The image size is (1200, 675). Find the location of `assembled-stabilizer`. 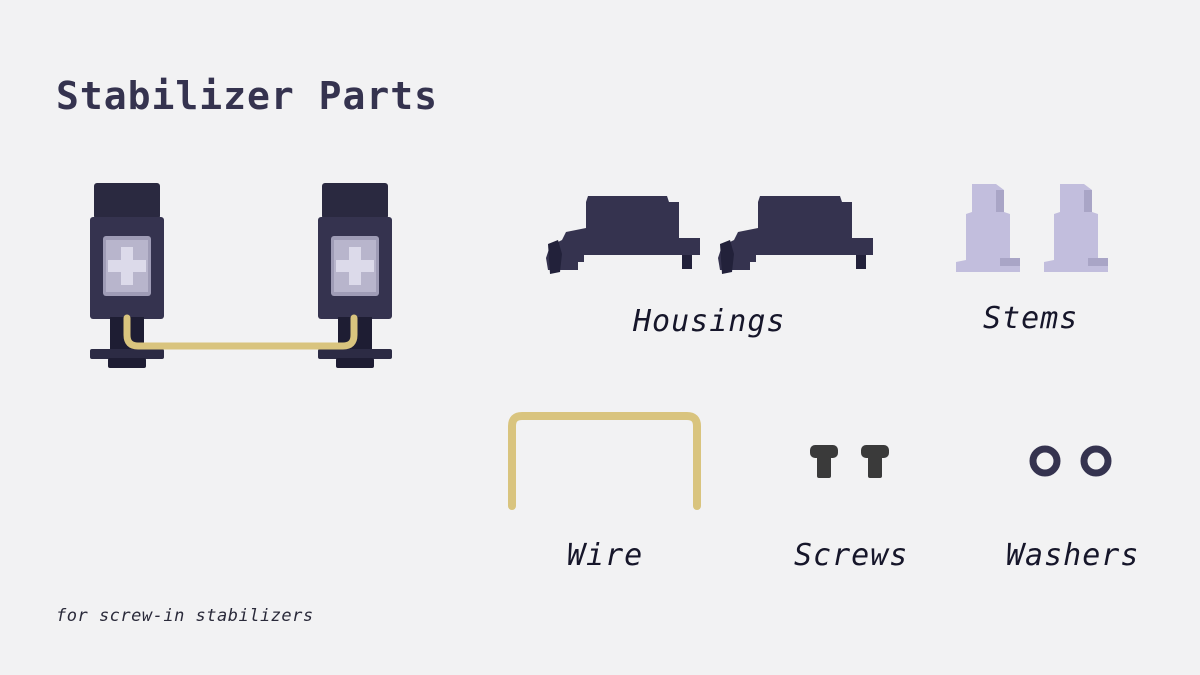

assembled-stabilizer is located at coordinates (241, 275).